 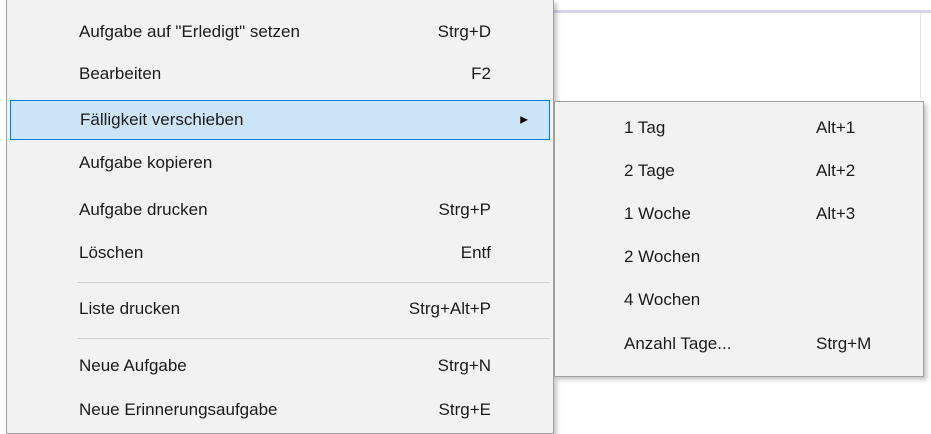 What do you see at coordinates (475, 252) in the screenshot?
I see `menu-item-shortcut: Entf` at bounding box center [475, 252].